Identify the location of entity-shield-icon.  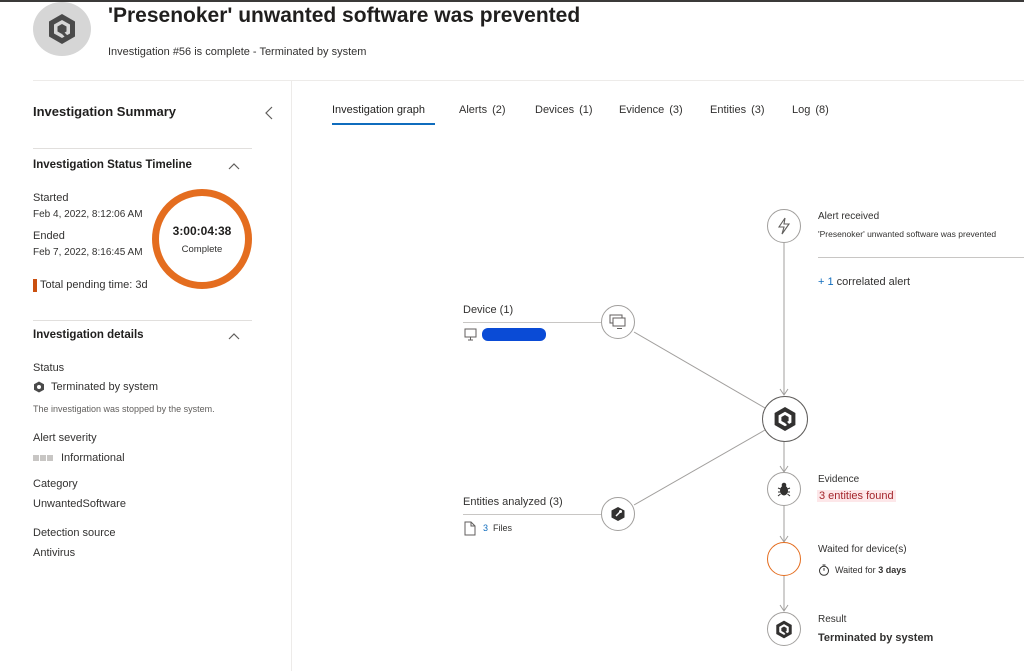
(618, 514).